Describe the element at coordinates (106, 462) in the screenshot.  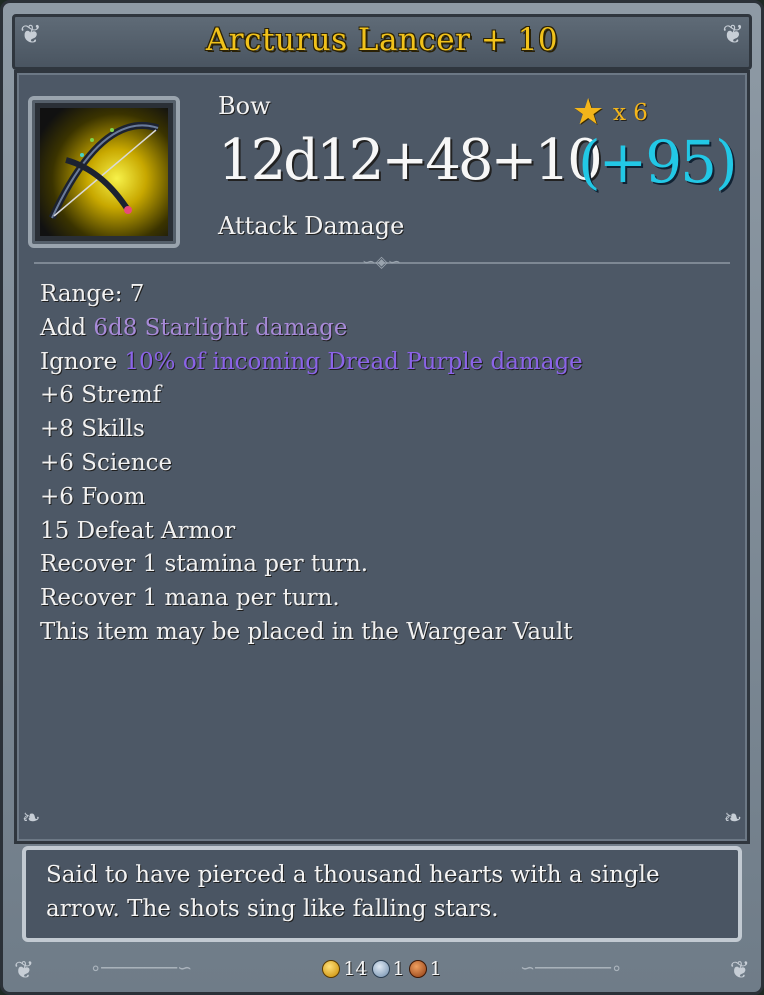
I see `stat-science: +6 Science` at that location.